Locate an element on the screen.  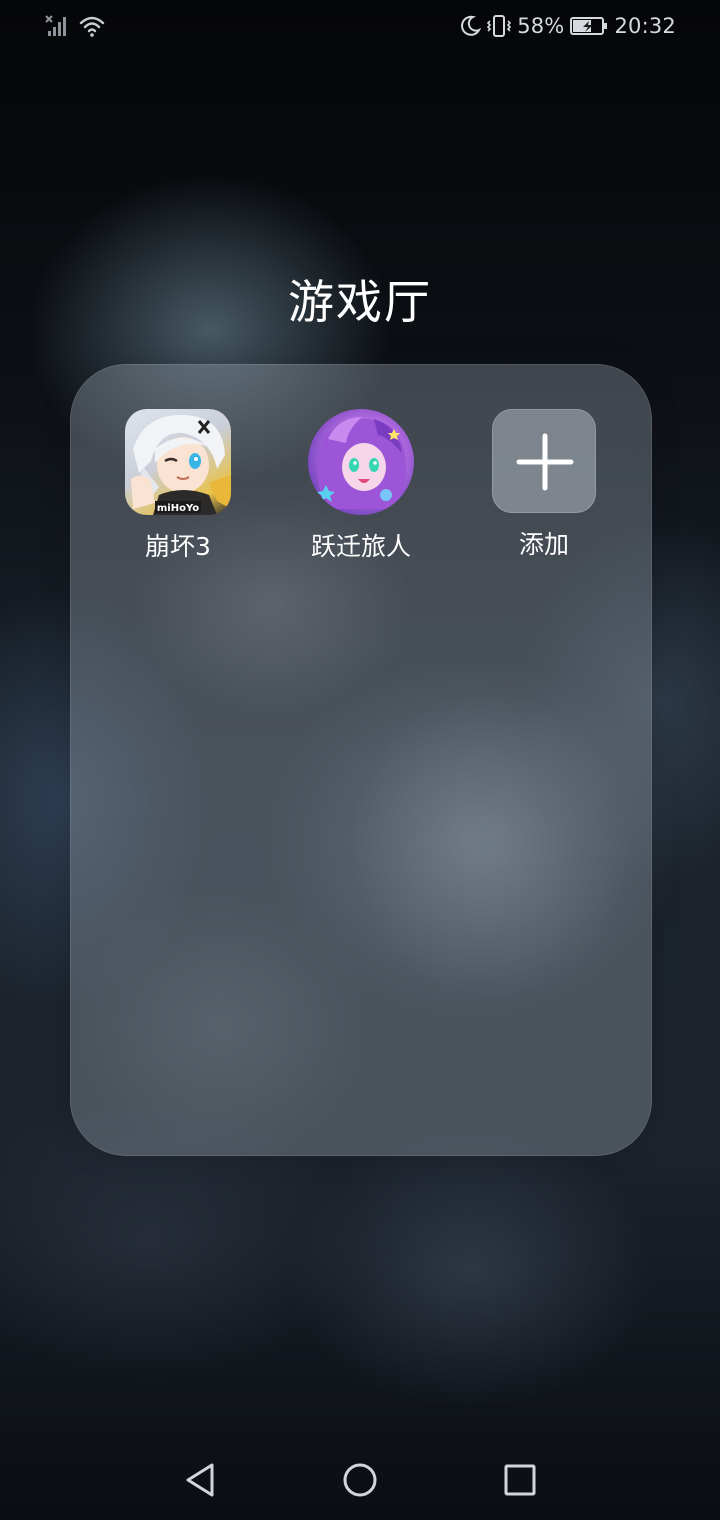
app-label-honkai3: 崩坏3 is located at coordinates (178, 546).